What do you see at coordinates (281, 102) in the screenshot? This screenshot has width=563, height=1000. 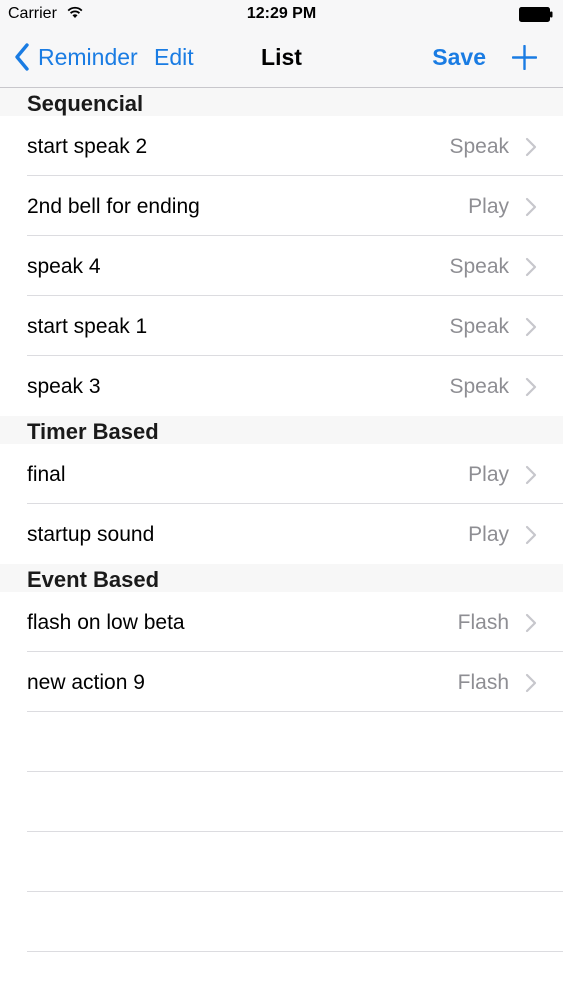 I see `section-header: Sequencial` at bounding box center [281, 102].